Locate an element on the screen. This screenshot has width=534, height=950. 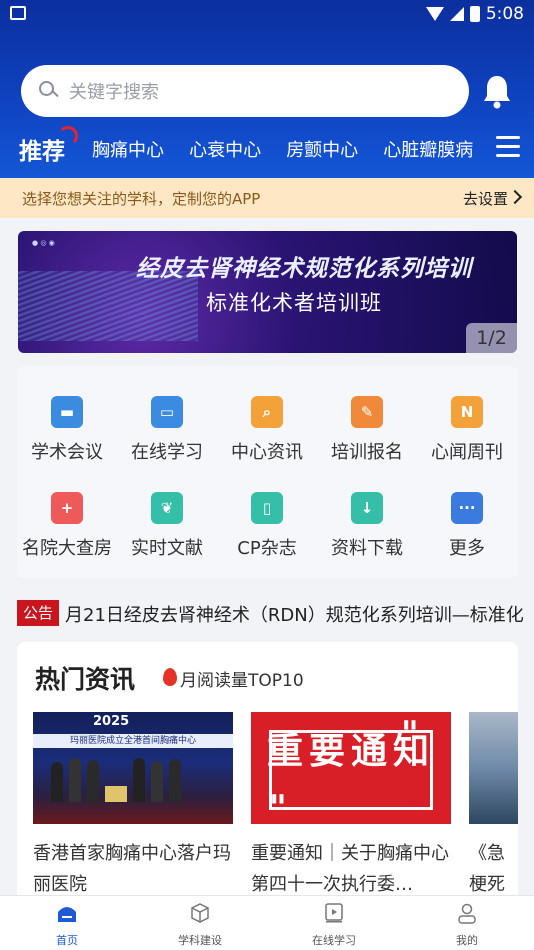
chevron-right-icon is located at coordinates (515, 197).